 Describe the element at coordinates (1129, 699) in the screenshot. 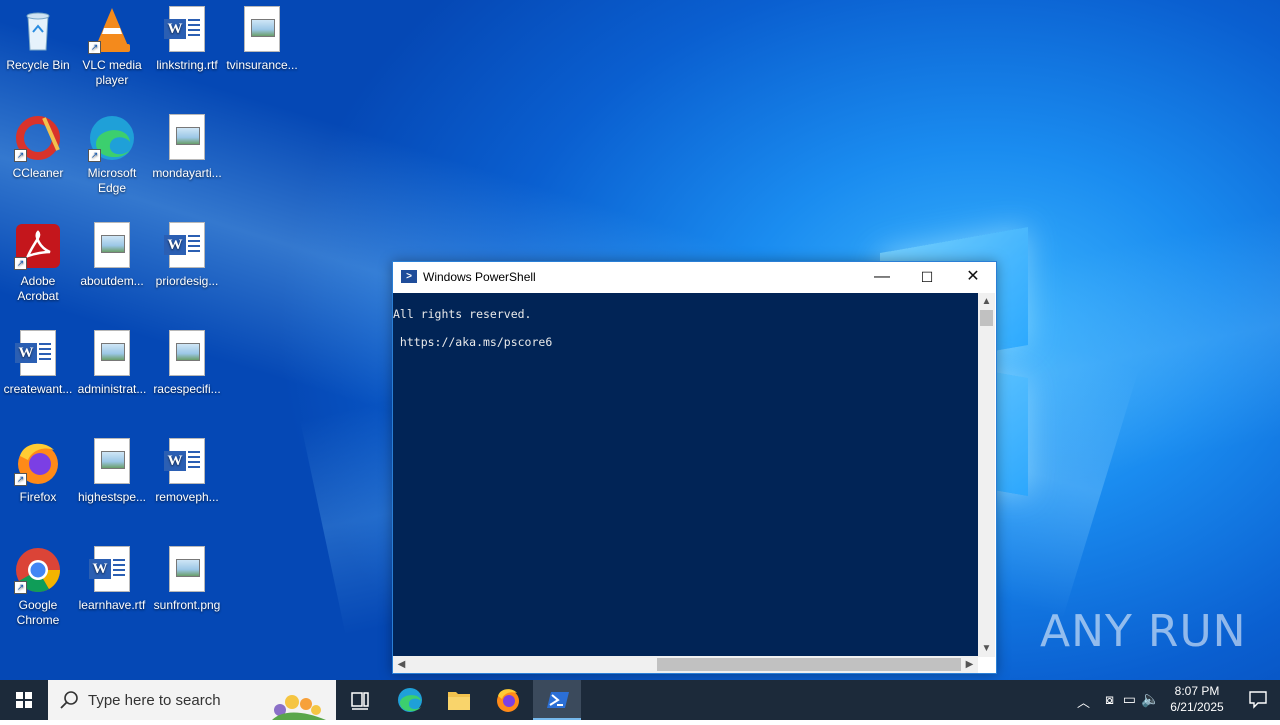

I see `network-icon: ▭` at that location.